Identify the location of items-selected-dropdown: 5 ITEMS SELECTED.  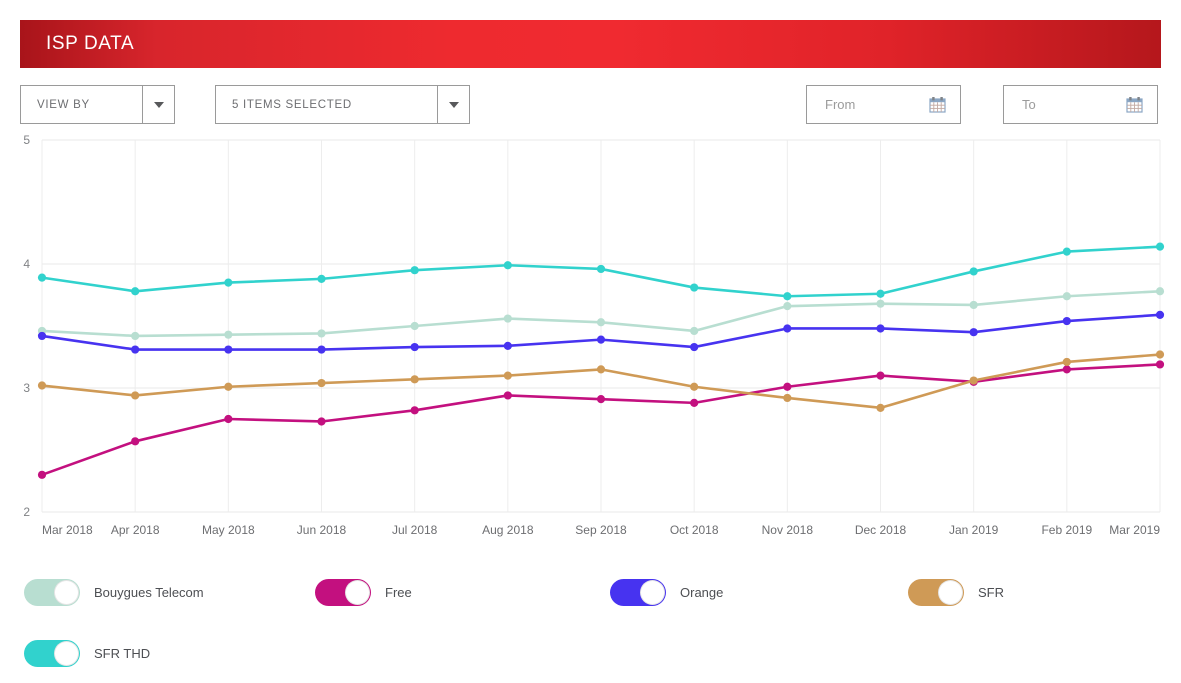
(342, 104).